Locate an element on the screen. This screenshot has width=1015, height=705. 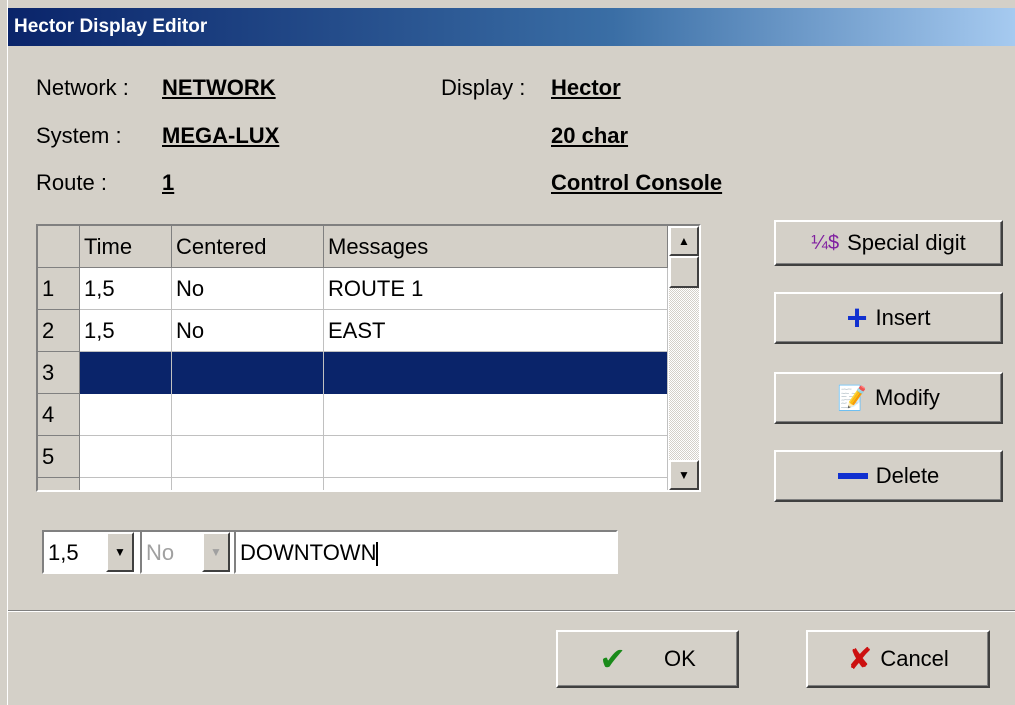
scroll-up-button: ▲ is located at coordinates (684, 241).